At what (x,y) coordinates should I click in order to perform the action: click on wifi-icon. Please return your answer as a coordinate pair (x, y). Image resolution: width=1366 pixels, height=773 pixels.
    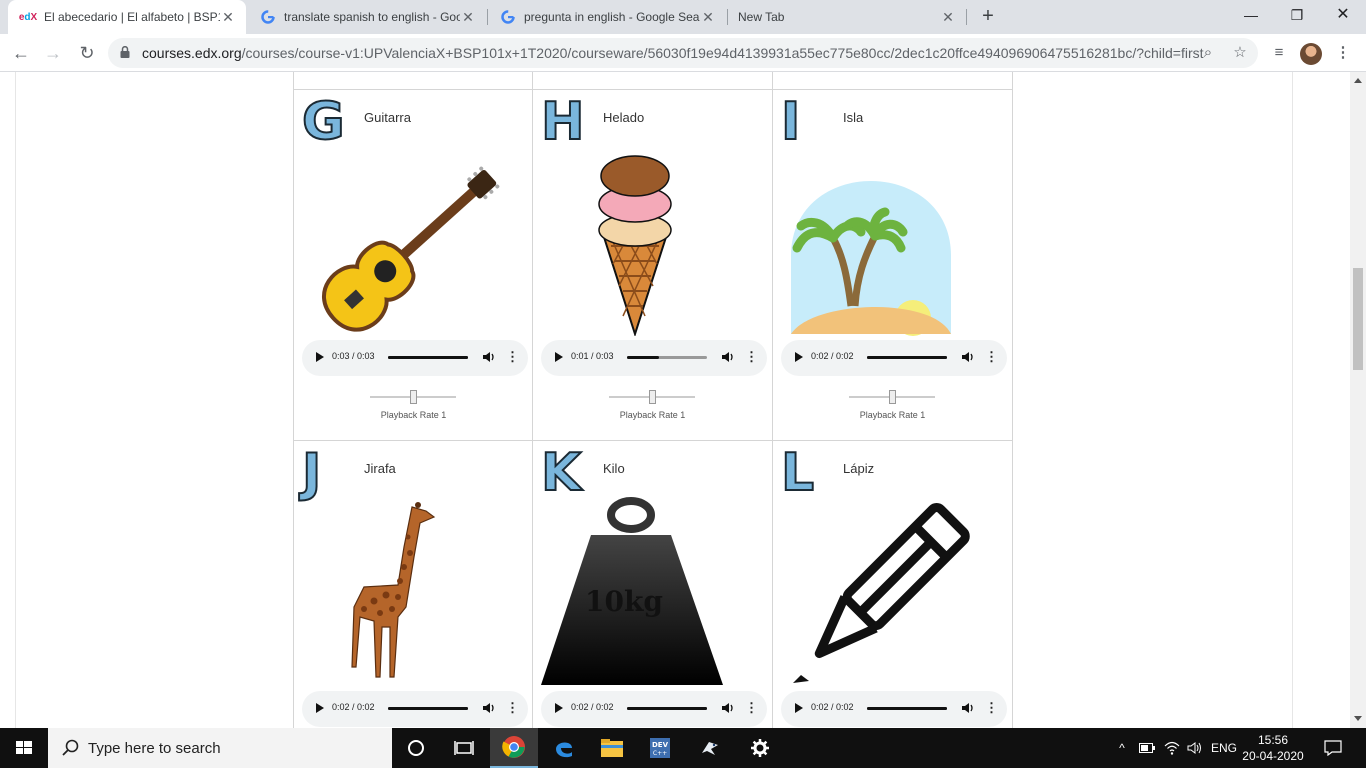
    Looking at the image, I should click on (1172, 748).